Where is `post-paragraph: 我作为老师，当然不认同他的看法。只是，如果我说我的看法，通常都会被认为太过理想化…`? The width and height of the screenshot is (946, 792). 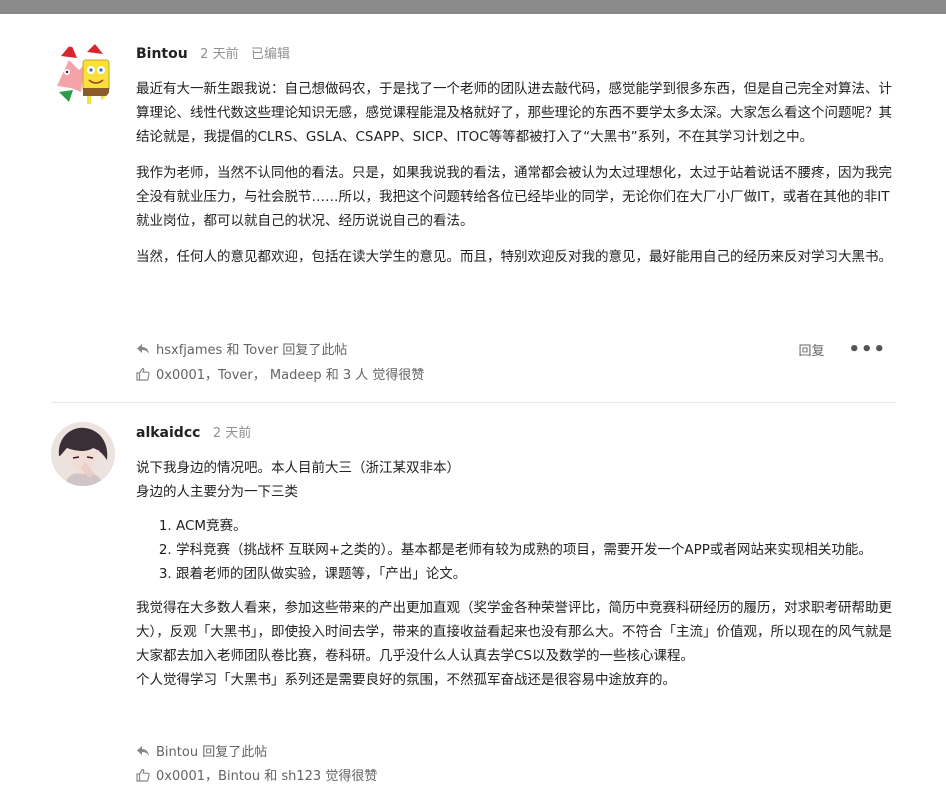
post-paragraph: 我作为老师，当然不认同他的看法。只是，如果我说我的看法，通常都会被认为太过理想化… is located at coordinates (514, 197).